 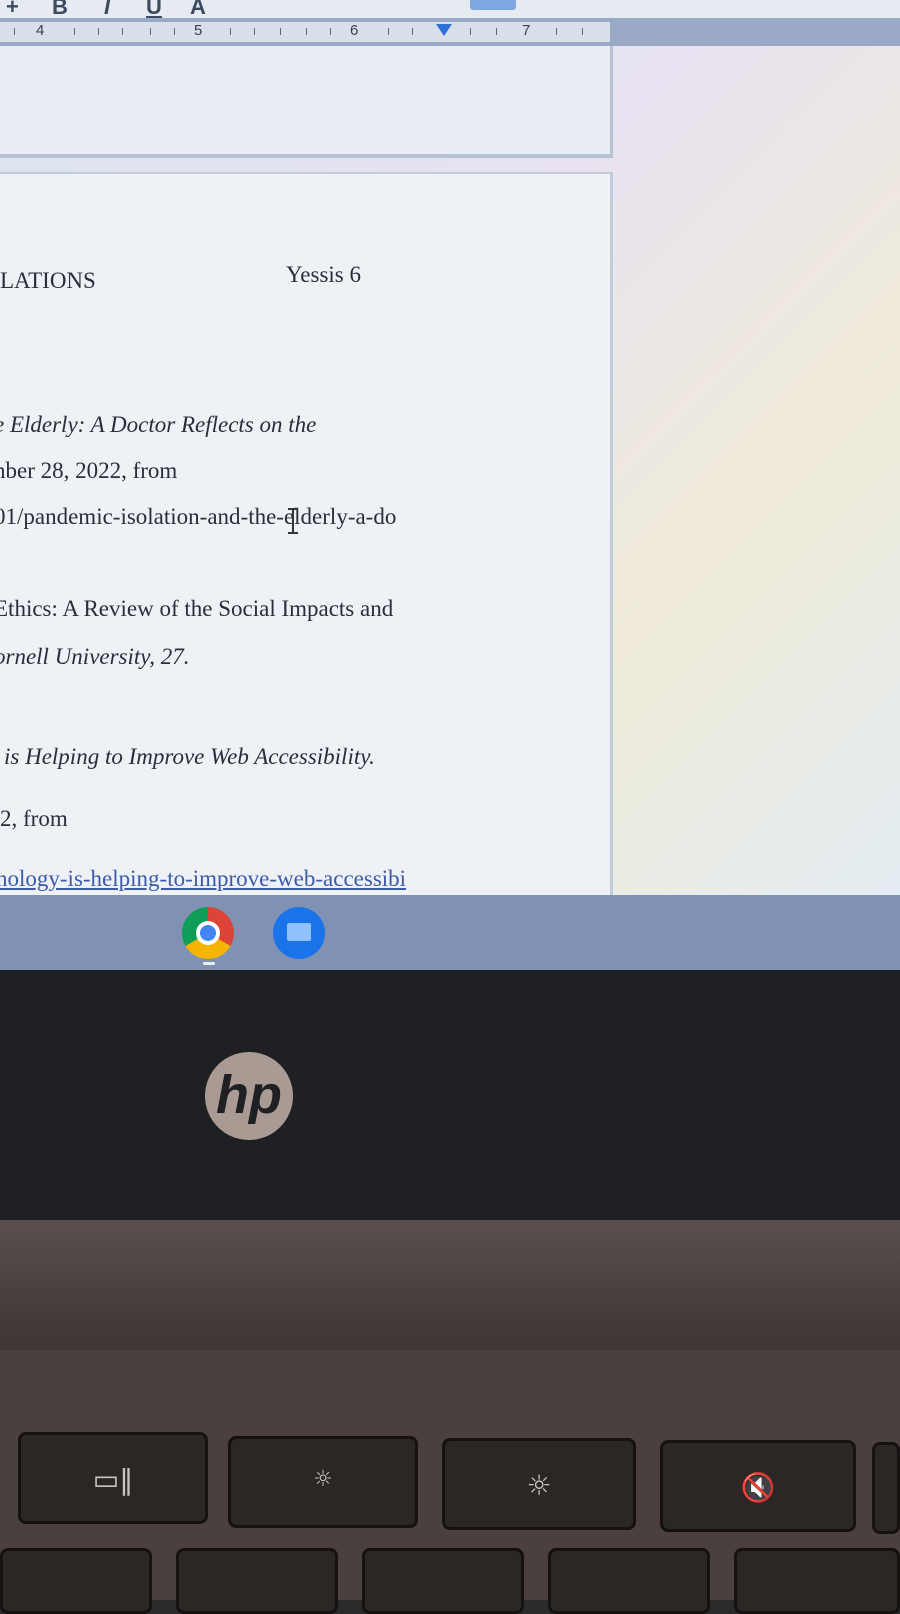 I want to click on overview-key: ▭‖, so click(x=113, y=1478).